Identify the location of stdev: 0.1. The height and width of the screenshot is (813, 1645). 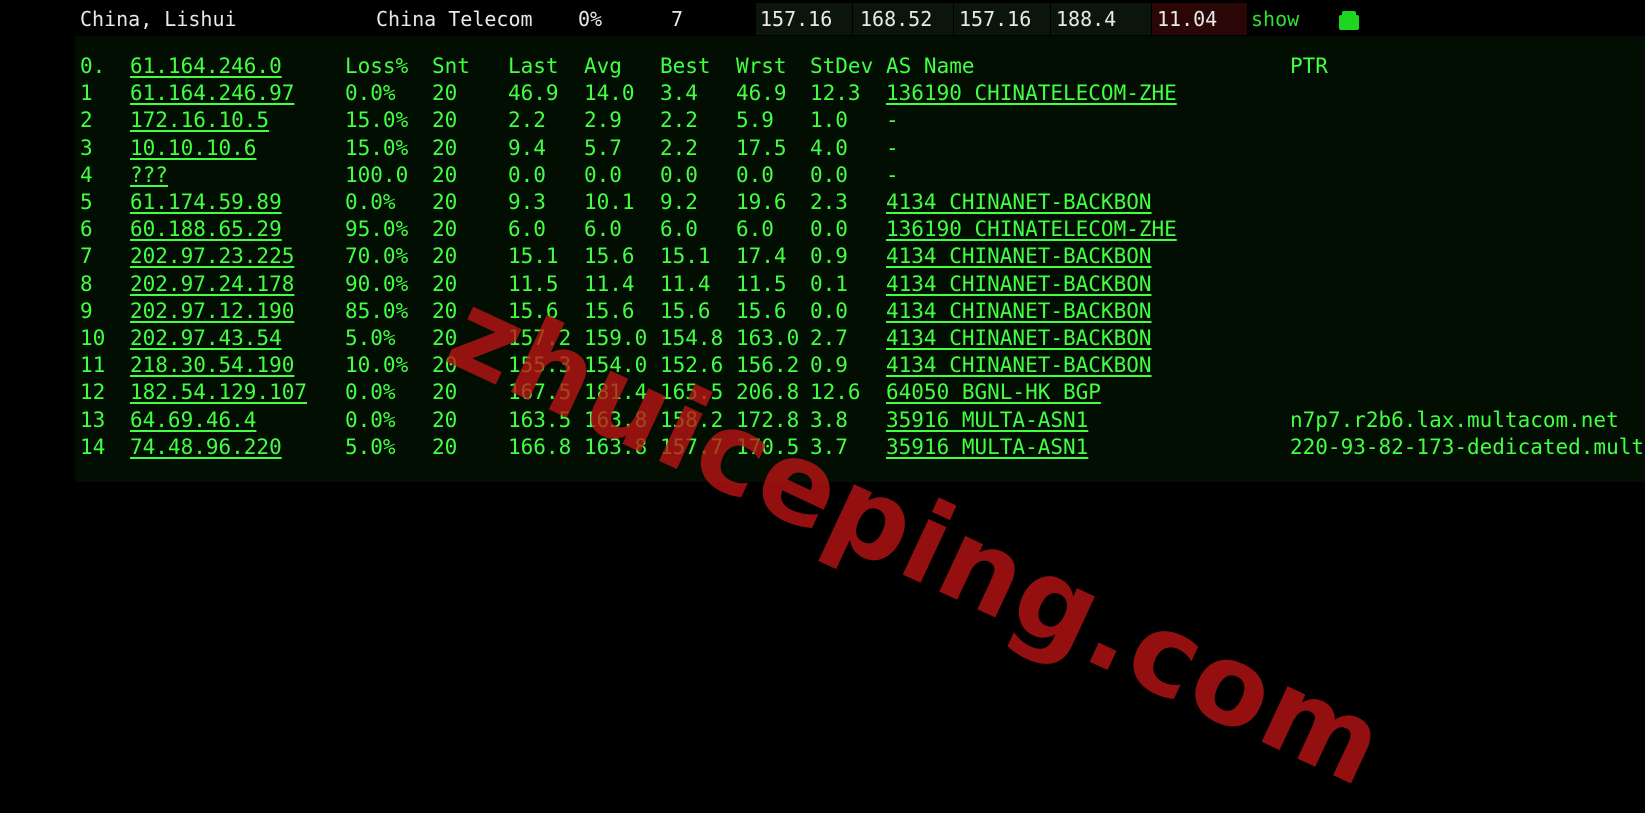
(829, 283).